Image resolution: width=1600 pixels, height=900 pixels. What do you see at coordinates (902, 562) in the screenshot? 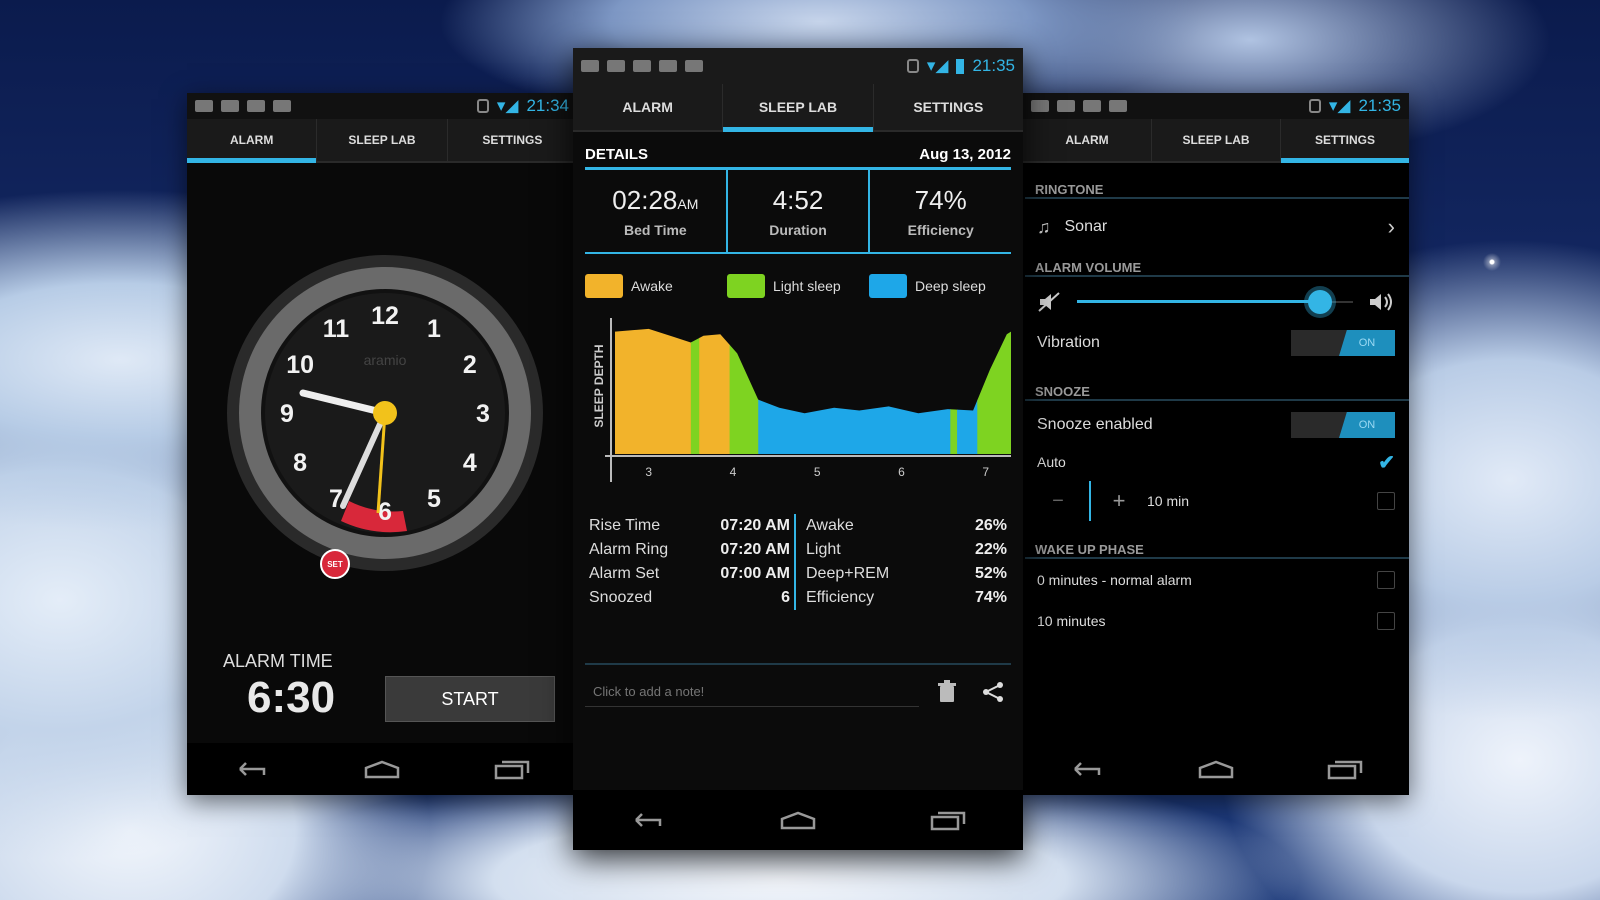
I see `summary-right: Awake 26% Light 22% Deep+REM 52% Efficiency 74%` at bounding box center [902, 562].